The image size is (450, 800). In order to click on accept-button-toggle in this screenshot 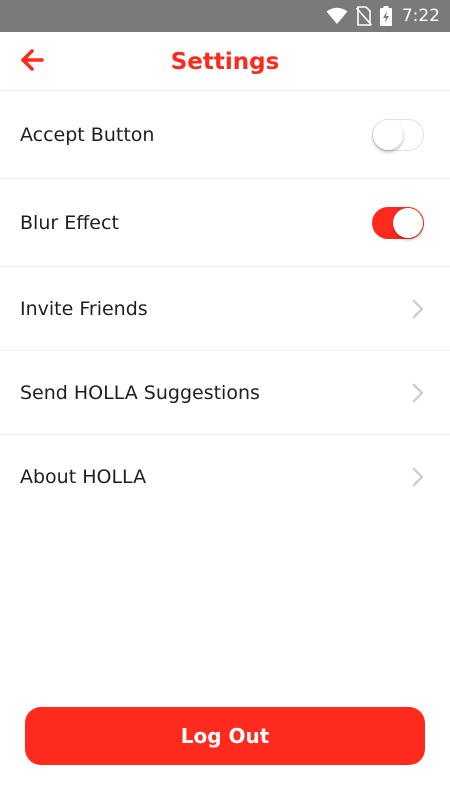, I will do `click(398, 134)`.